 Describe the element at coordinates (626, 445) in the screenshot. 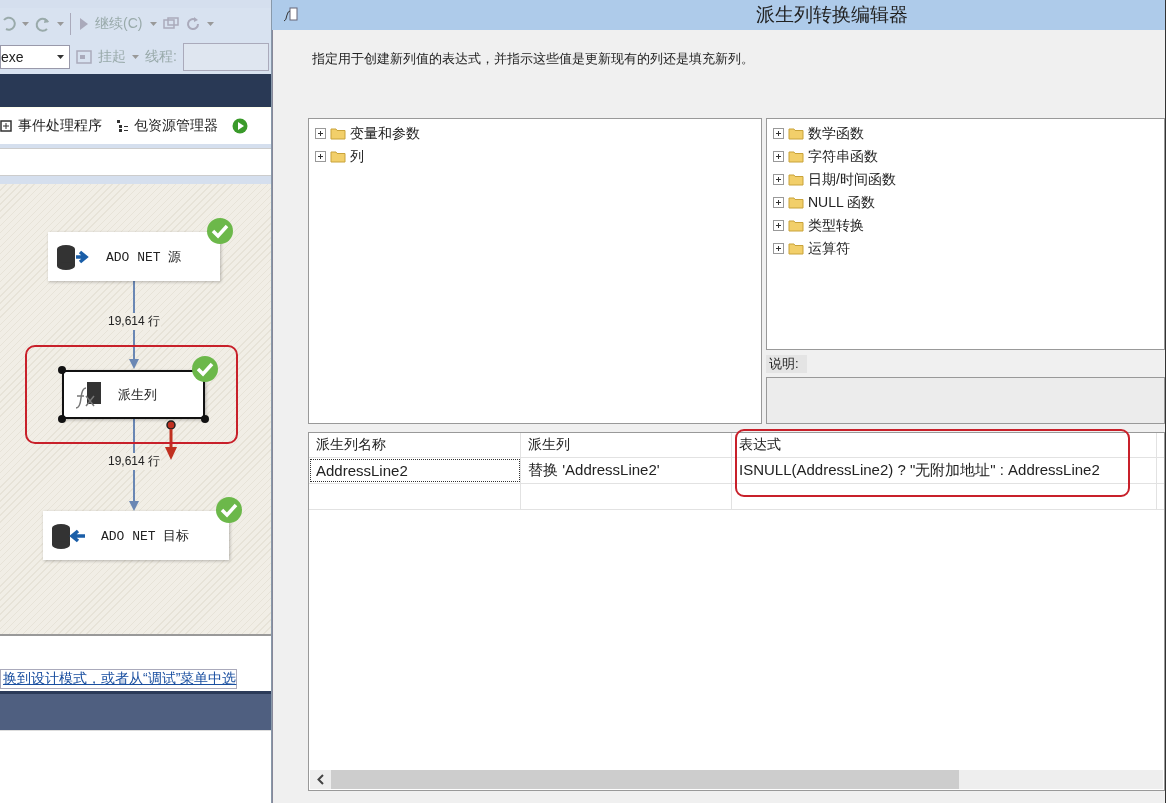

I see `column-header: 派生列` at that location.